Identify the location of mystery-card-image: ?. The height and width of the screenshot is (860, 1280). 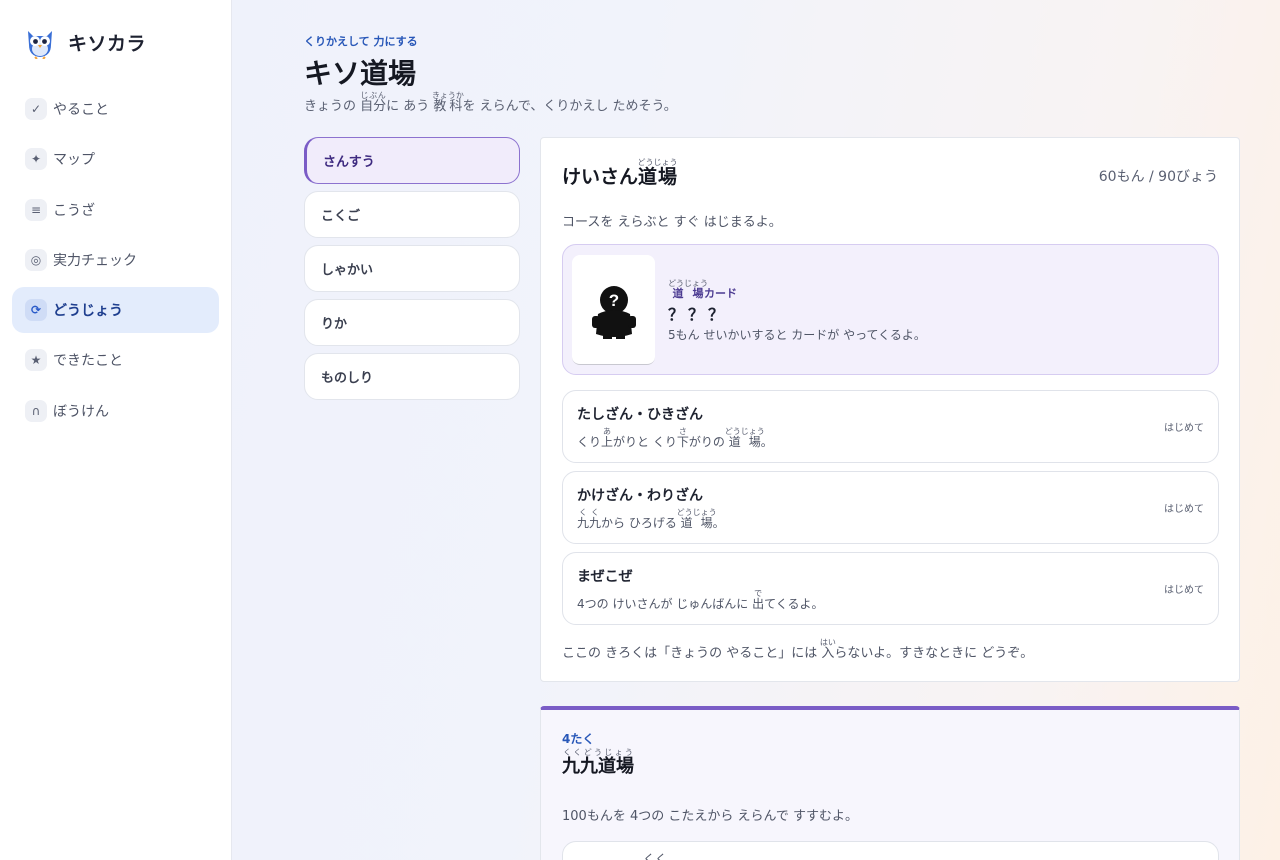
(613, 310).